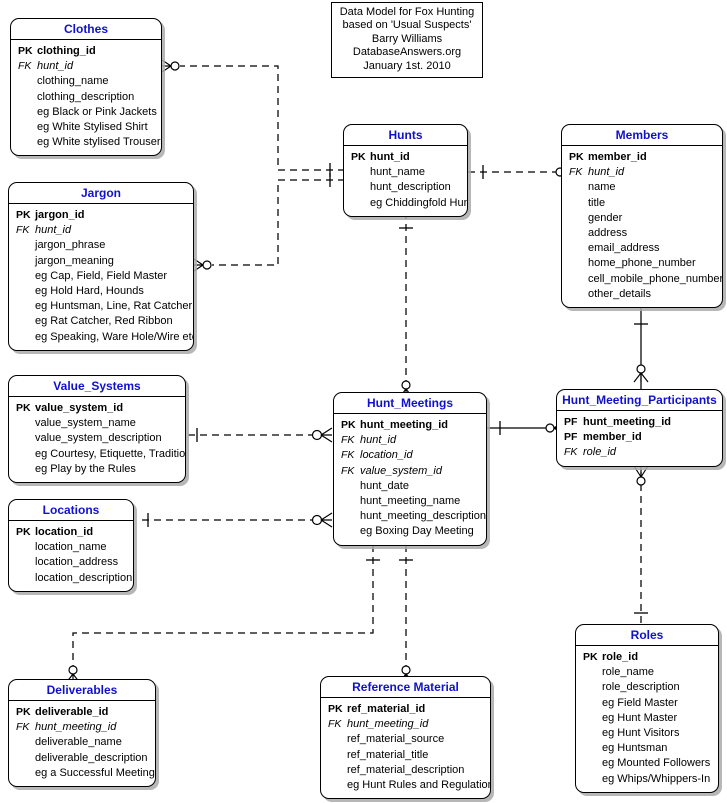 The image size is (727, 803). Describe the element at coordinates (101, 215) in the screenshot. I see `attribute-row: PK jargon_id` at that location.